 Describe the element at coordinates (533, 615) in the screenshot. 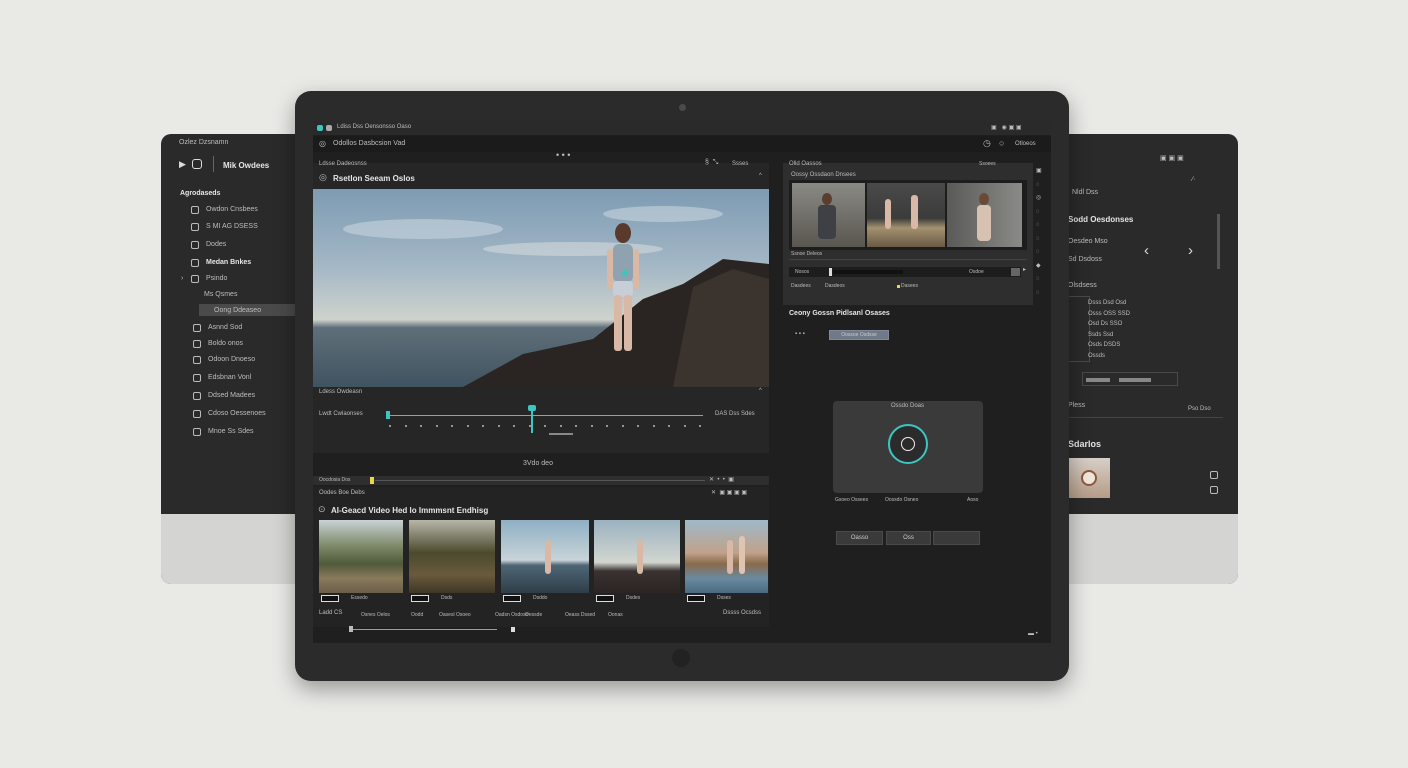

I see `footer-tab: Oessde` at that location.